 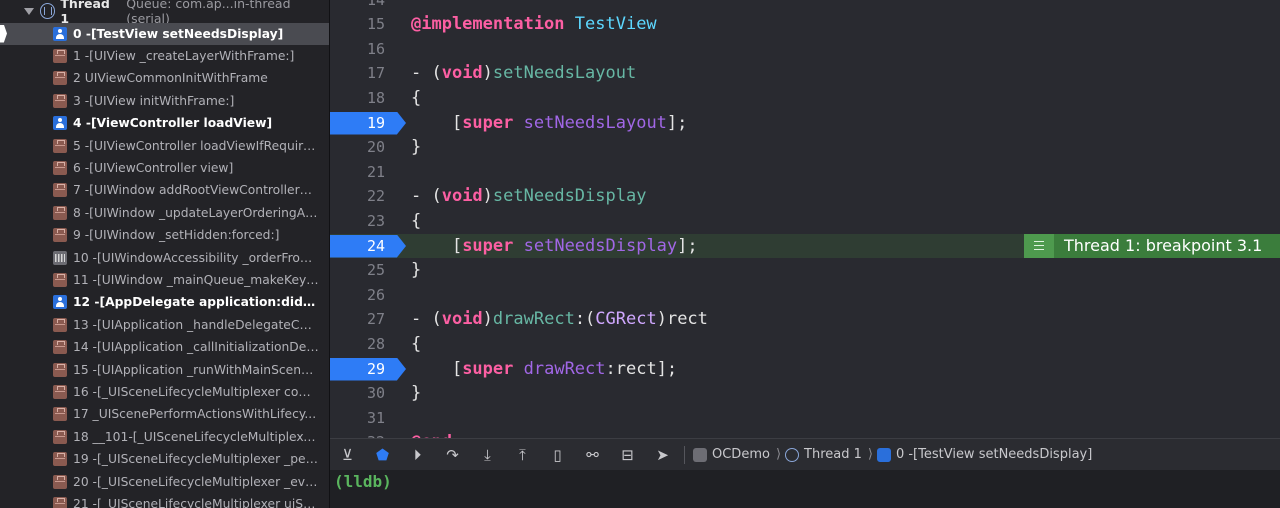 What do you see at coordinates (347, 454) in the screenshot?
I see `hide-debug-area-button: ⊻` at bounding box center [347, 454].